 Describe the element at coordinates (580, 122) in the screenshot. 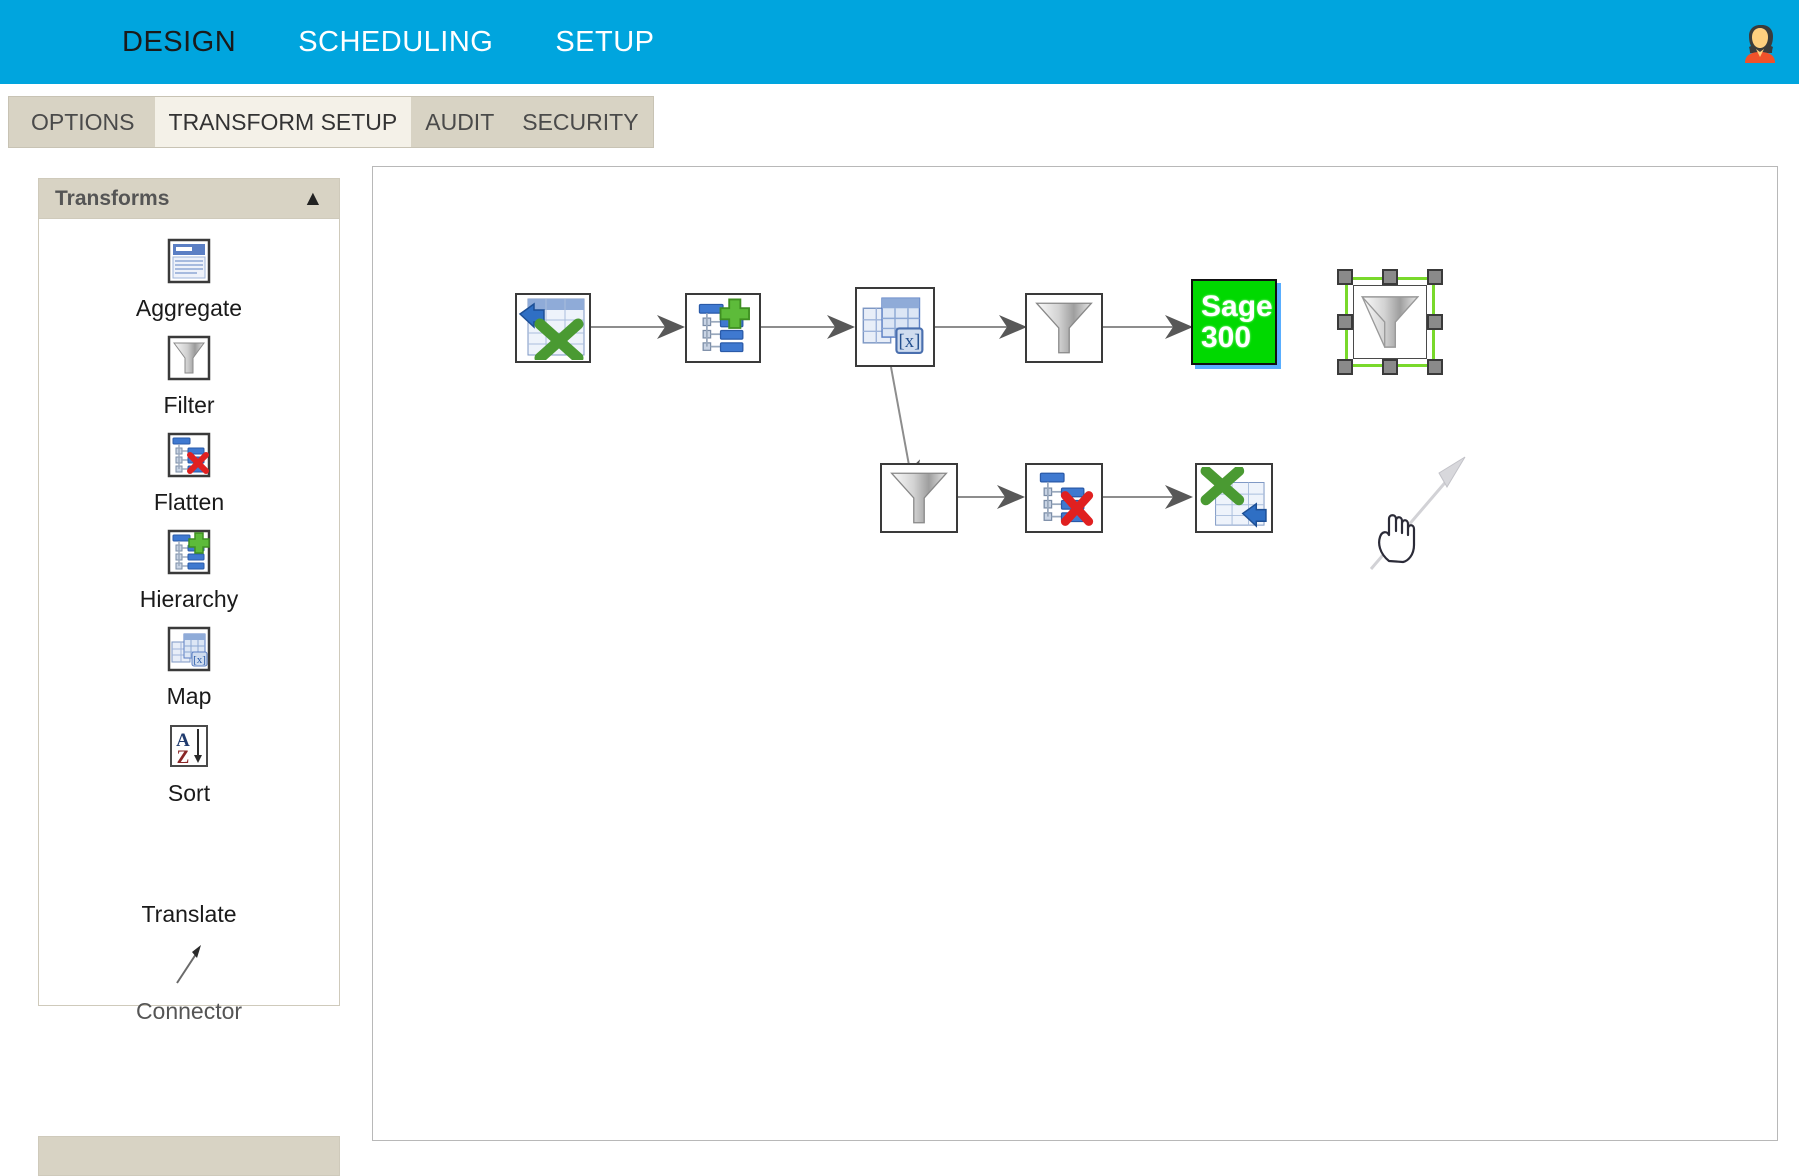

I see `tab-security: SECURITY` at that location.